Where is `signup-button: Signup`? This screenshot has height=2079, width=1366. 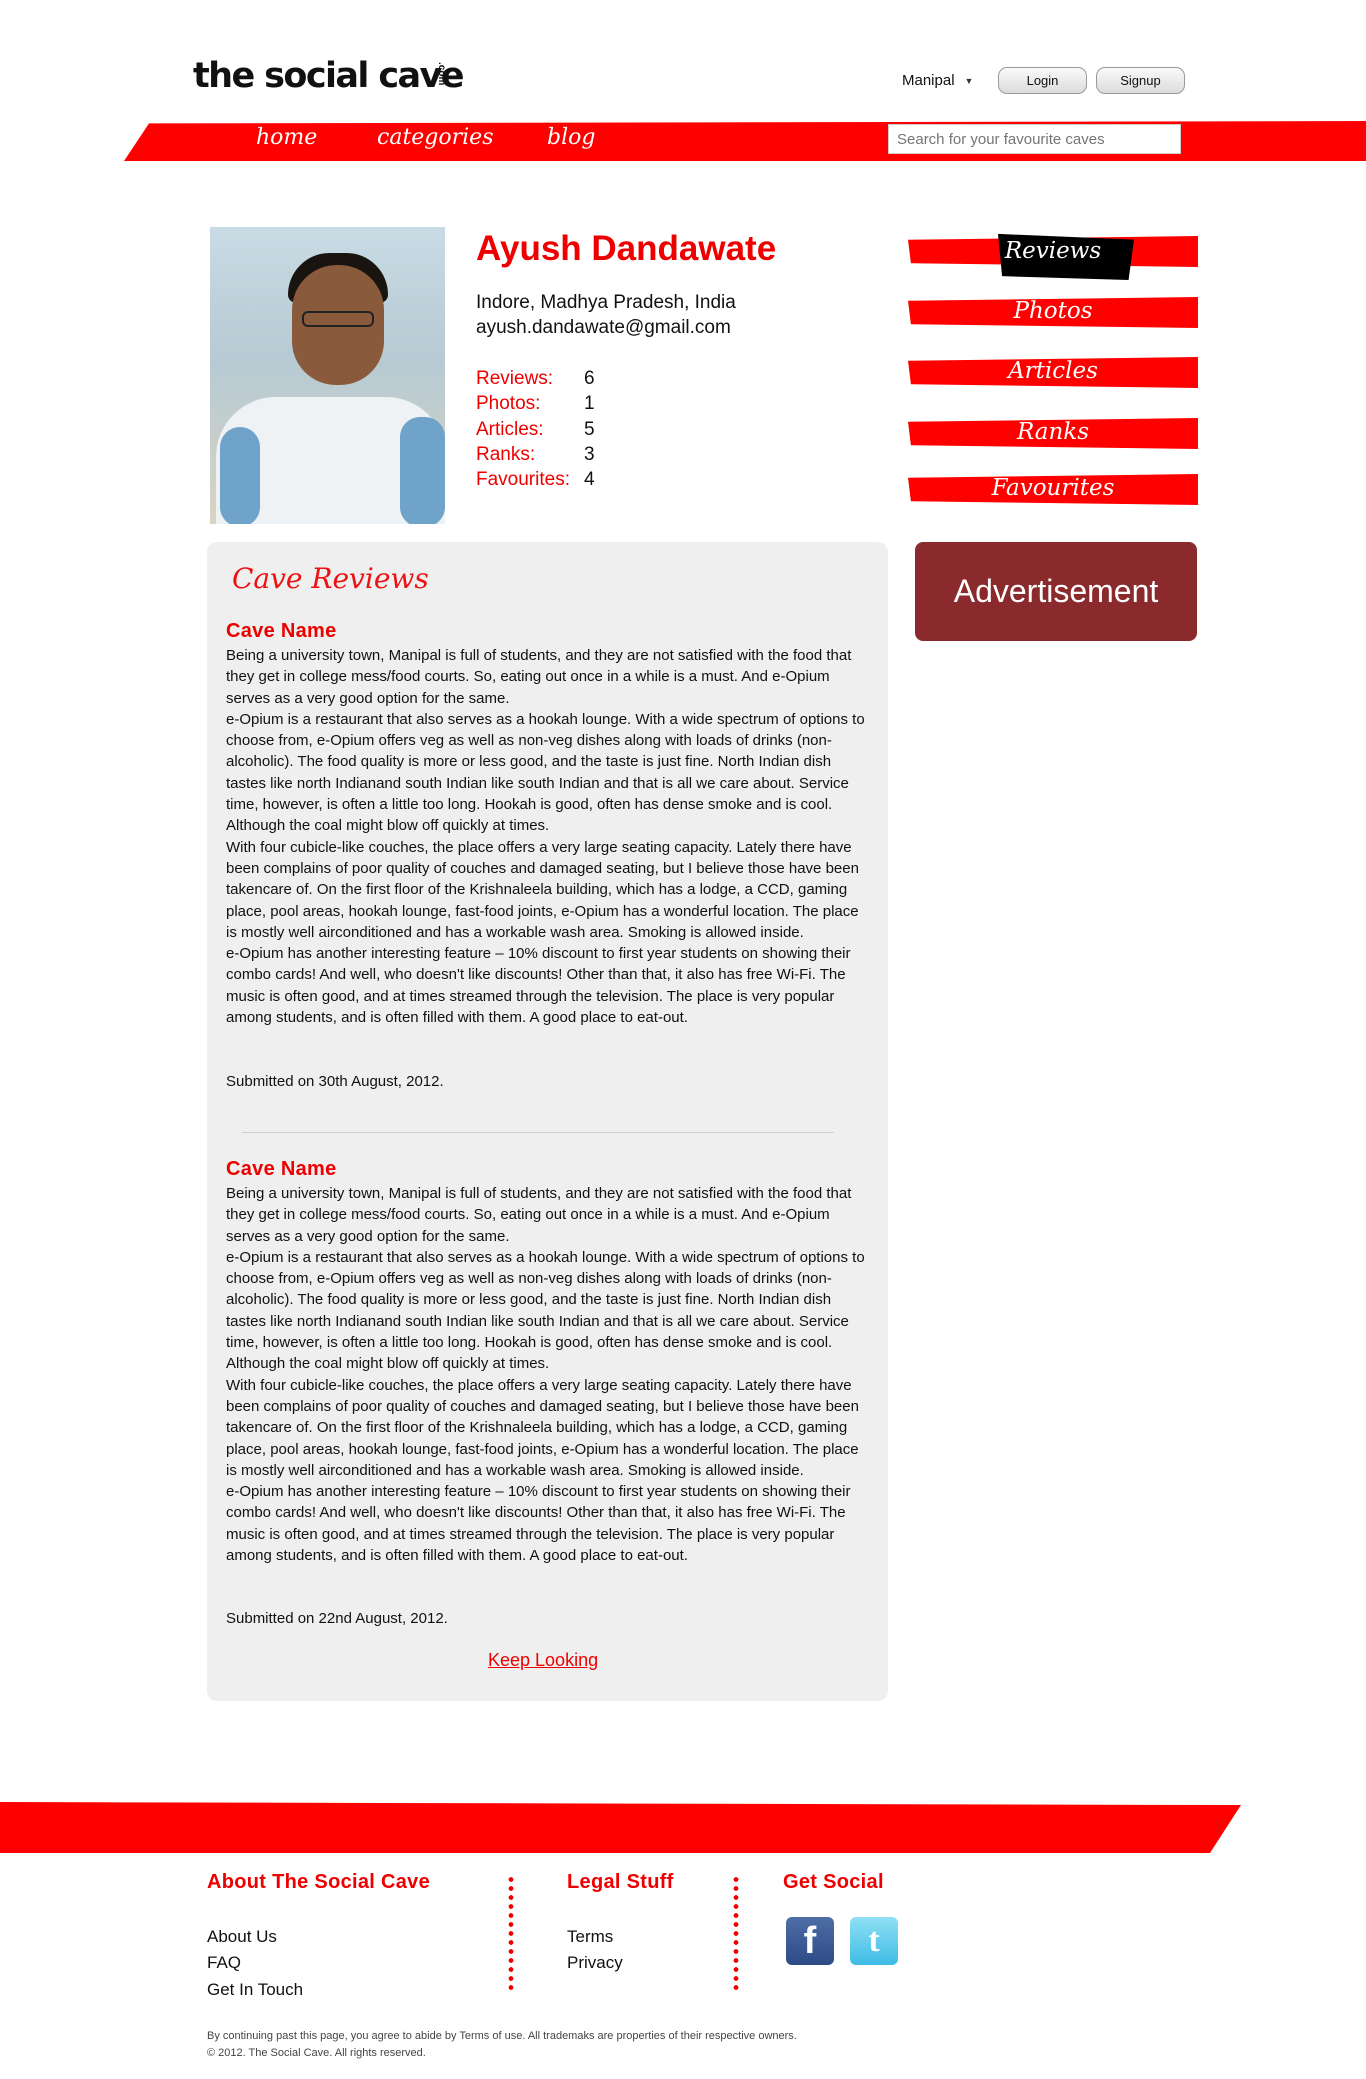 signup-button: Signup is located at coordinates (1140, 80).